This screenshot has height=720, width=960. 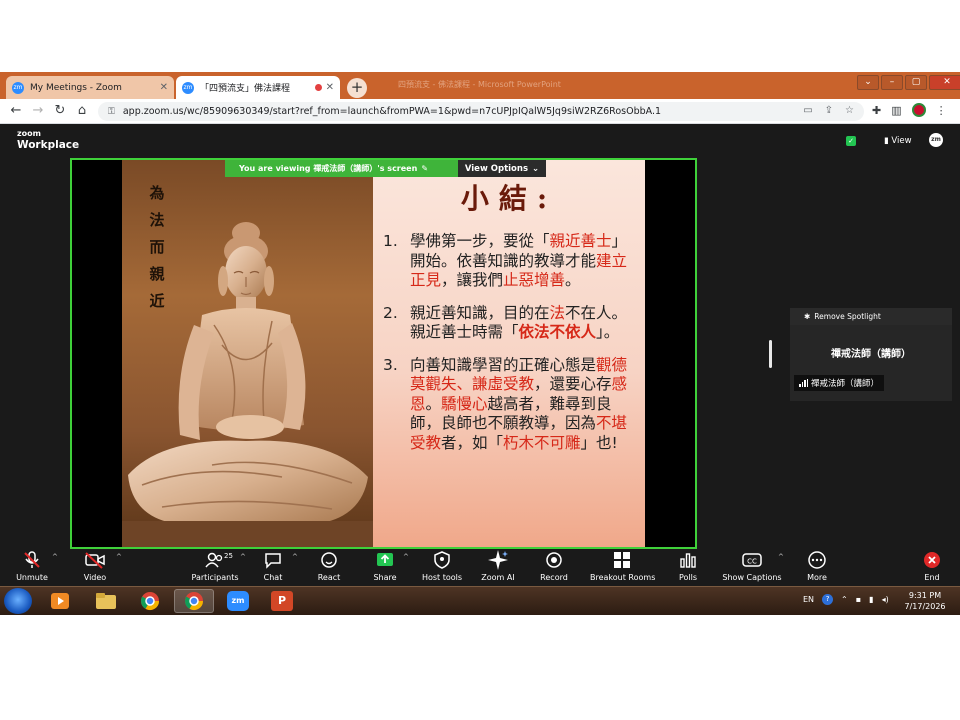 What do you see at coordinates (328, 168) in the screenshot?
I see `viewing-banner-text: You are viewing 禪戒法師（講師）'s screen` at bounding box center [328, 168].